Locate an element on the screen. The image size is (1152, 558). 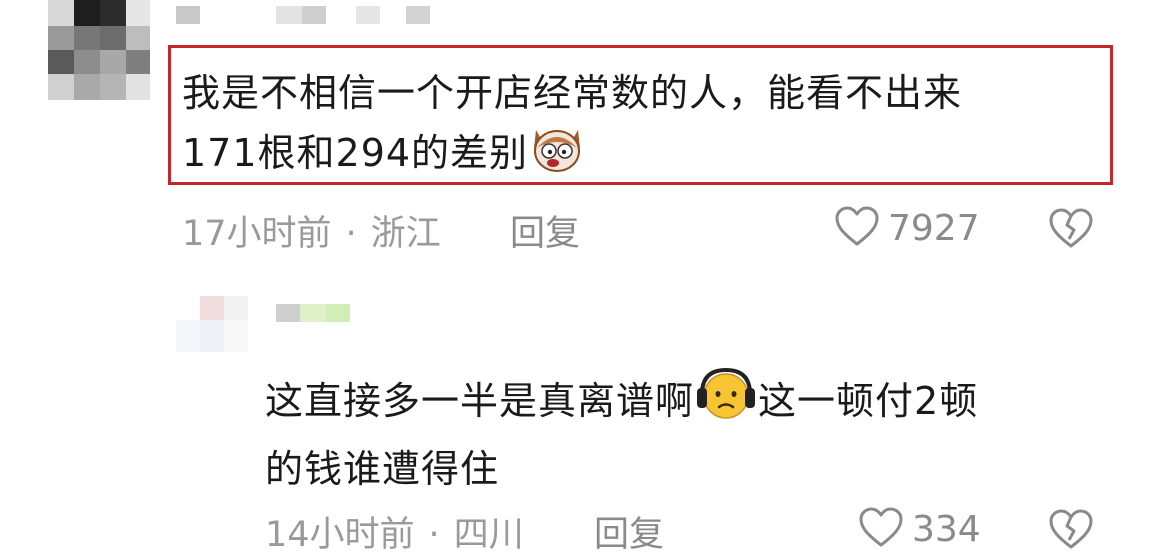
like-button: 7927 is located at coordinates (907, 228).